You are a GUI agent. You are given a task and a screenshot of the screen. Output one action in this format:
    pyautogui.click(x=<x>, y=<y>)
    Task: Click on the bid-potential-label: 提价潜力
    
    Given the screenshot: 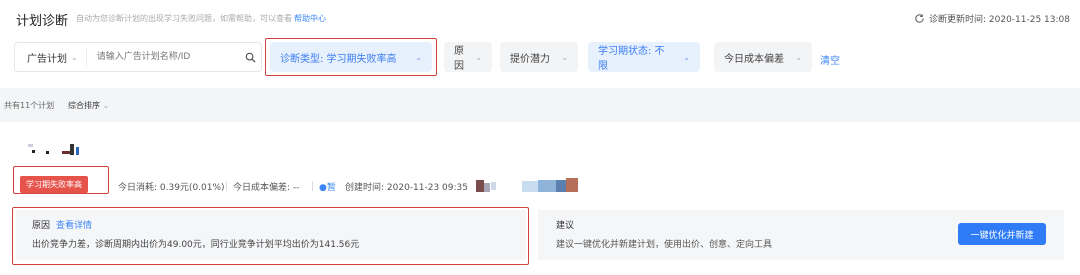 What is the action you would take?
    pyautogui.click(x=530, y=59)
    